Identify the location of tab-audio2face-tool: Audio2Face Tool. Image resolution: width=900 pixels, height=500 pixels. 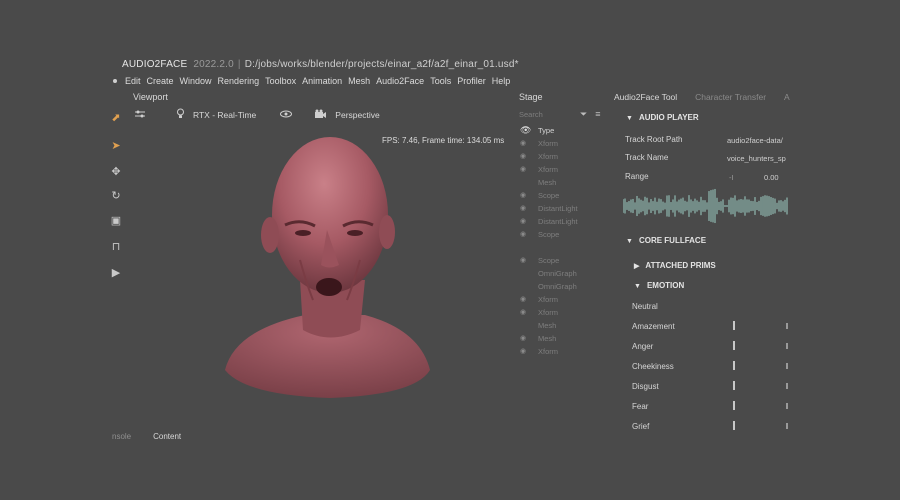
(645, 97).